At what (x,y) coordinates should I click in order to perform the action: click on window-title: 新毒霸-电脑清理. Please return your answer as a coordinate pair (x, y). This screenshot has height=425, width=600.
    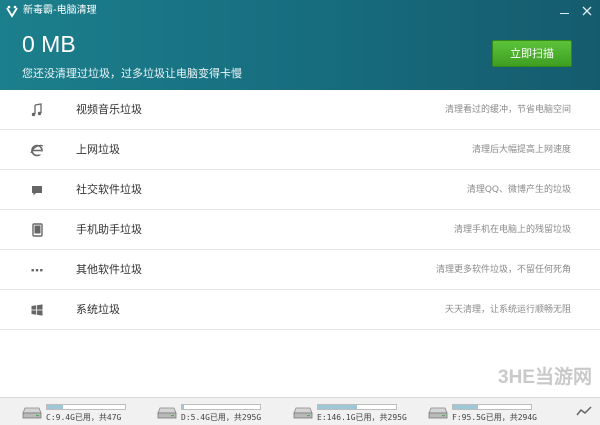
    Looking at the image, I should click on (60, 10).